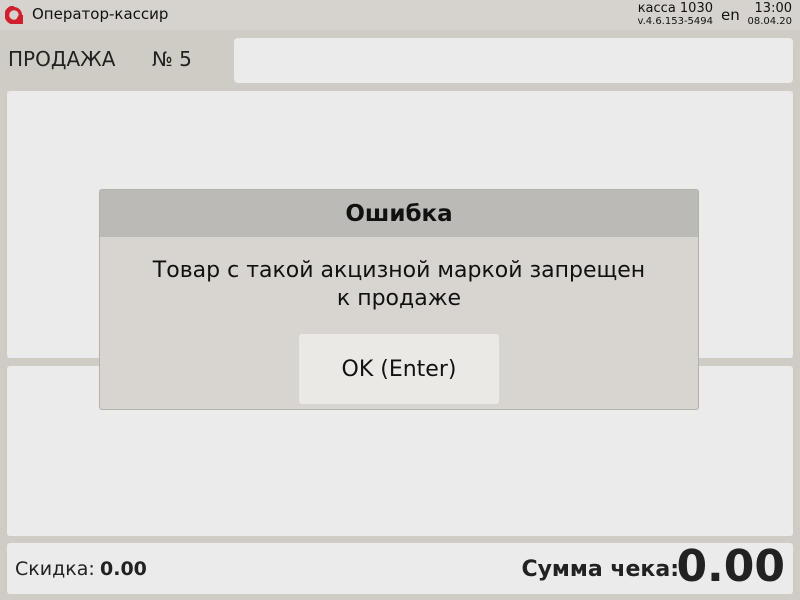  I want to click on barcode-input, so click(513, 60).